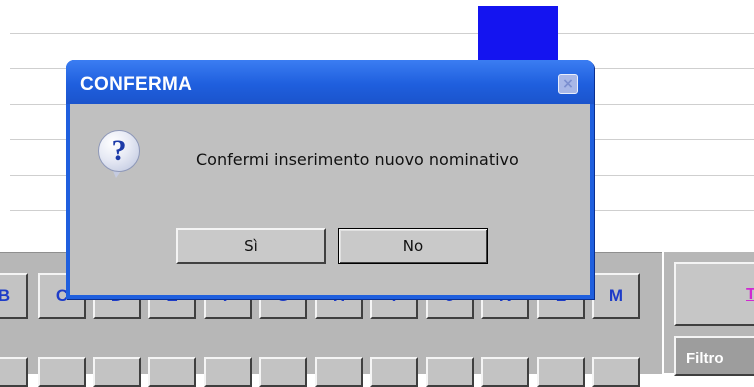  I want to click on blue-selection-block, so click(518, 37).